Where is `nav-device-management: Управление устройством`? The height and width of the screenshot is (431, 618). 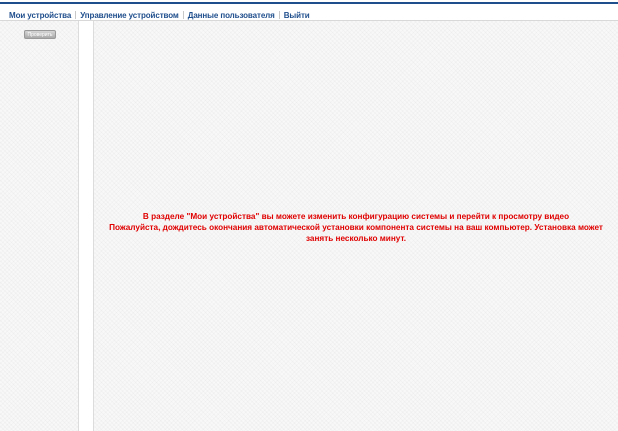 nav-device-management: Управление устройством is located at coordinates (129, 15).